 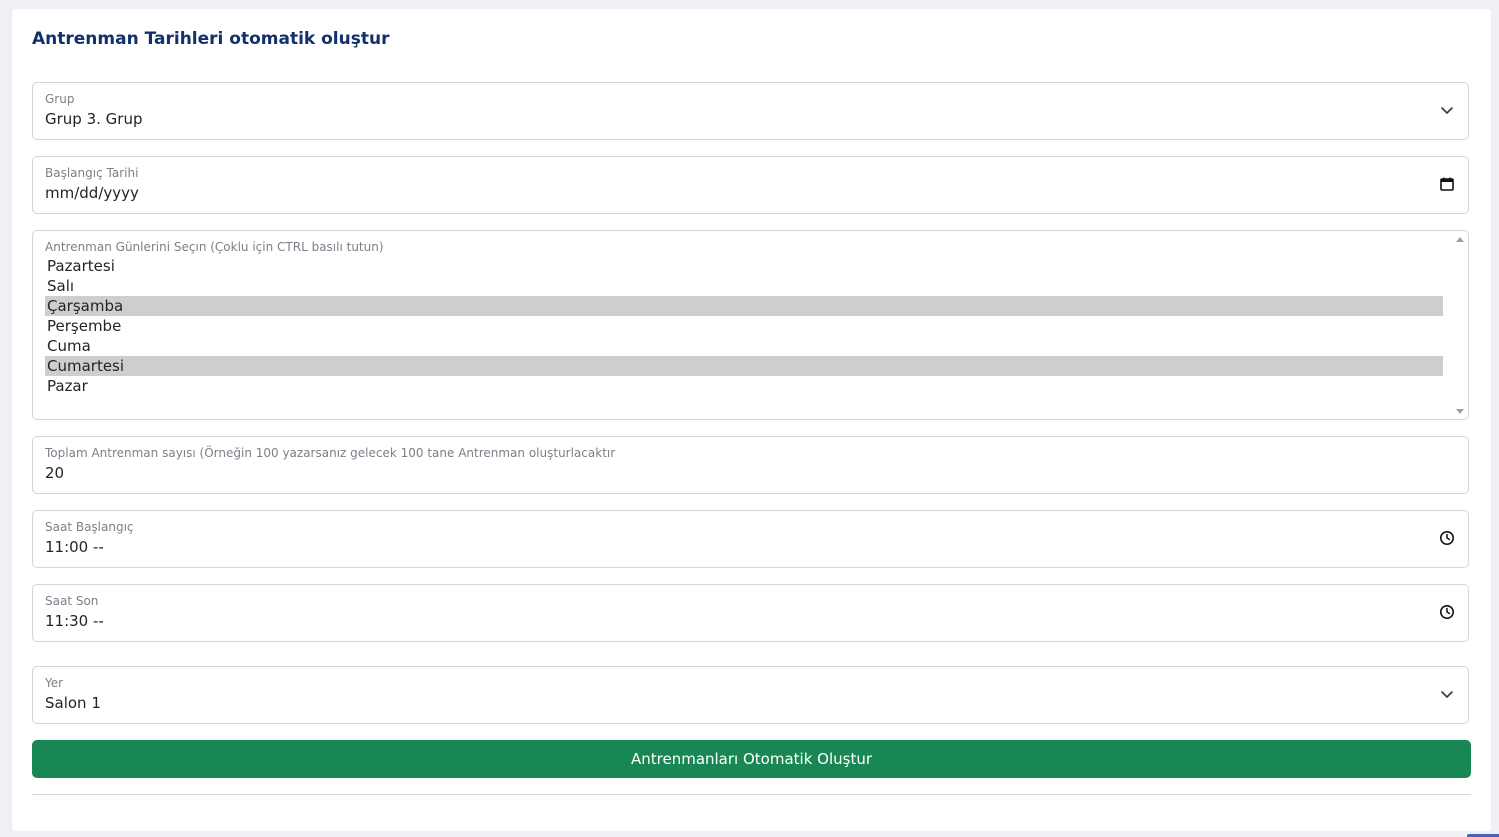 What do you see at coordinates (744, 266) in the screenshot?
I see `day-option-pazartesi: Pazartesi` at bounding box center [744, 266].